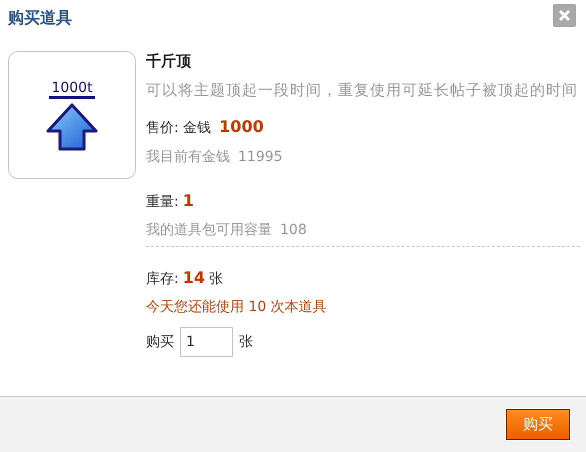 This screenshot has width=586, height=452. I want to click on stock-value: 14, so click(193, 278).